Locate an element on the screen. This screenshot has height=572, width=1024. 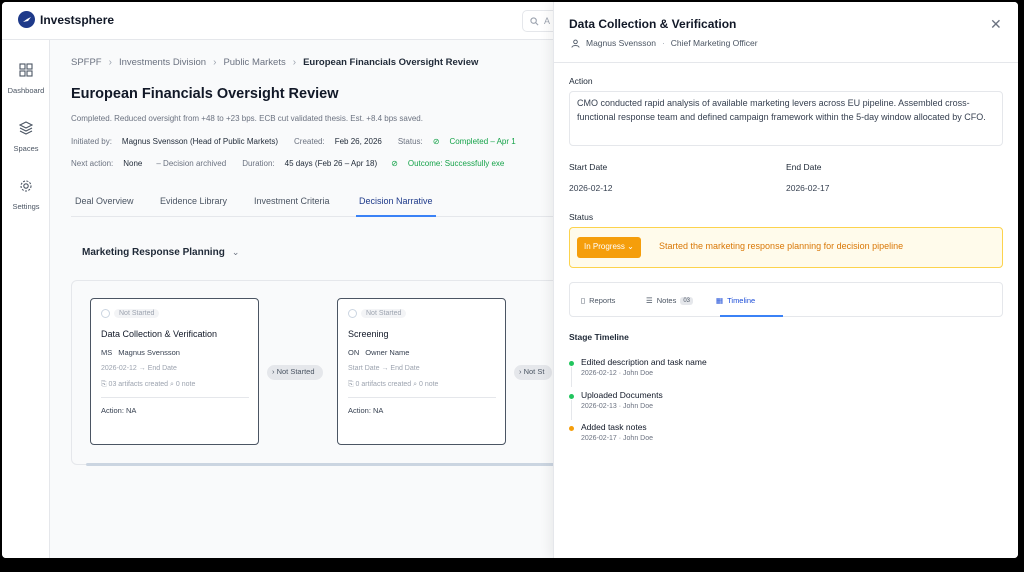
owner-role: Chief Marketing Officer is located at coordinates (714, 43).